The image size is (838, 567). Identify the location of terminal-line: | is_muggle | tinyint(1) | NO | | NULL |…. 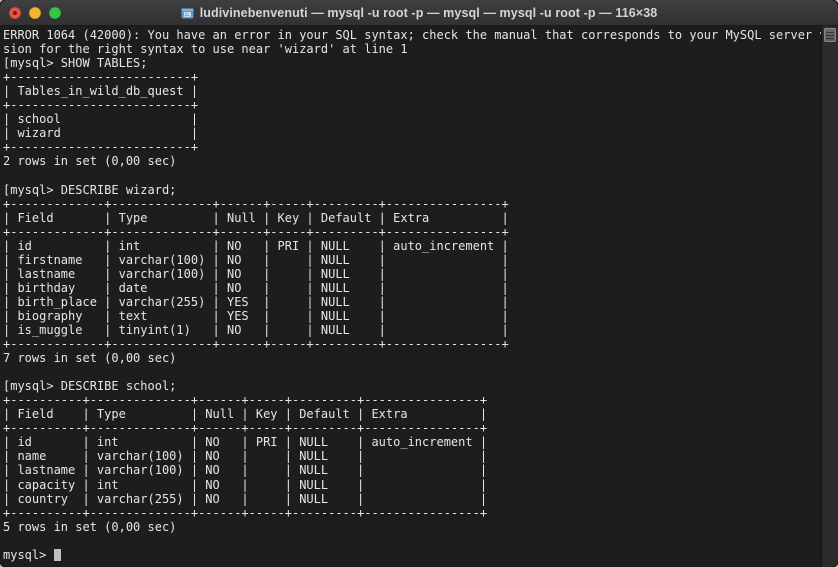
(256, 329).